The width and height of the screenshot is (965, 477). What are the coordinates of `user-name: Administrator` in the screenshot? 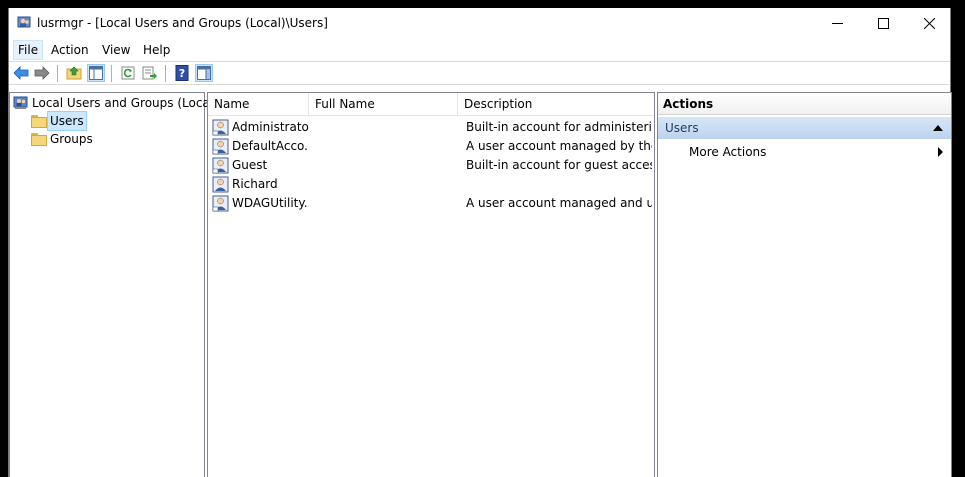 It's located at (270, 127).